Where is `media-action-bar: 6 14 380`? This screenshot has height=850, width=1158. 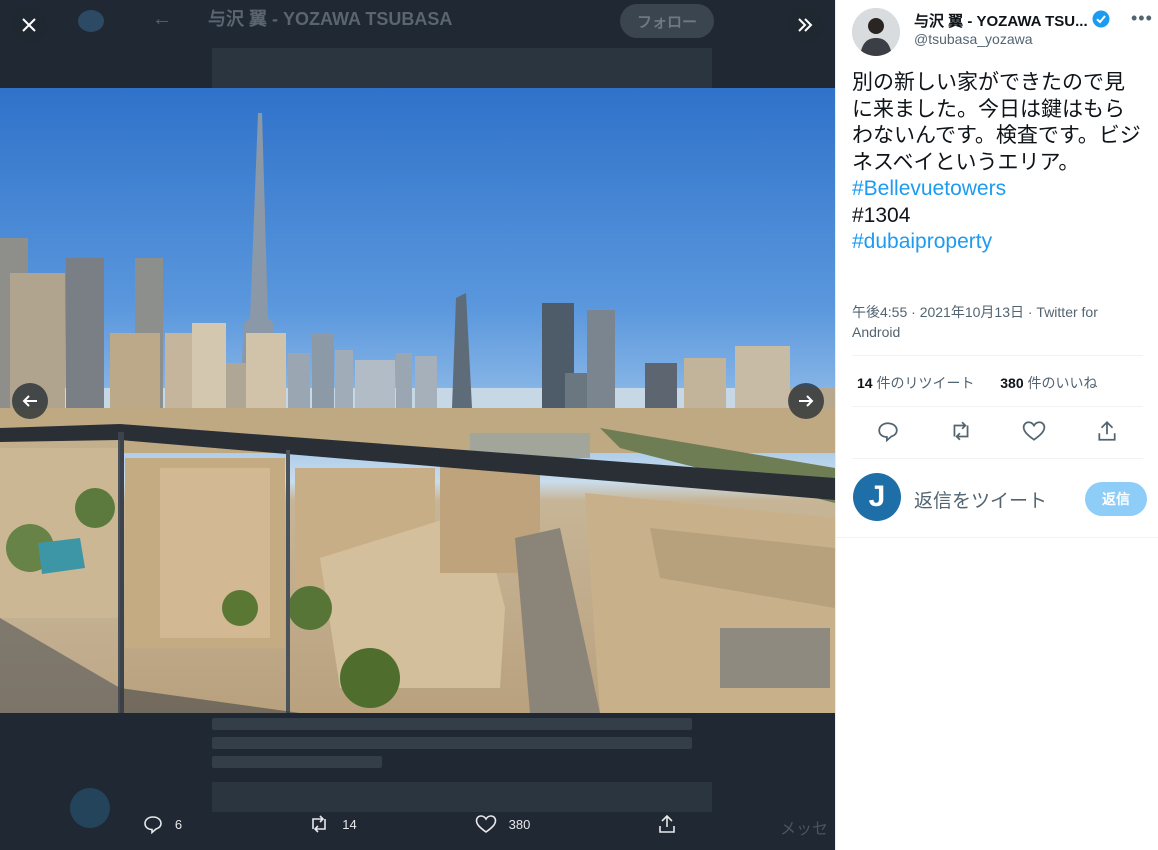
media-action-bar: 6 14 380 is located at coordinates (417, 824).